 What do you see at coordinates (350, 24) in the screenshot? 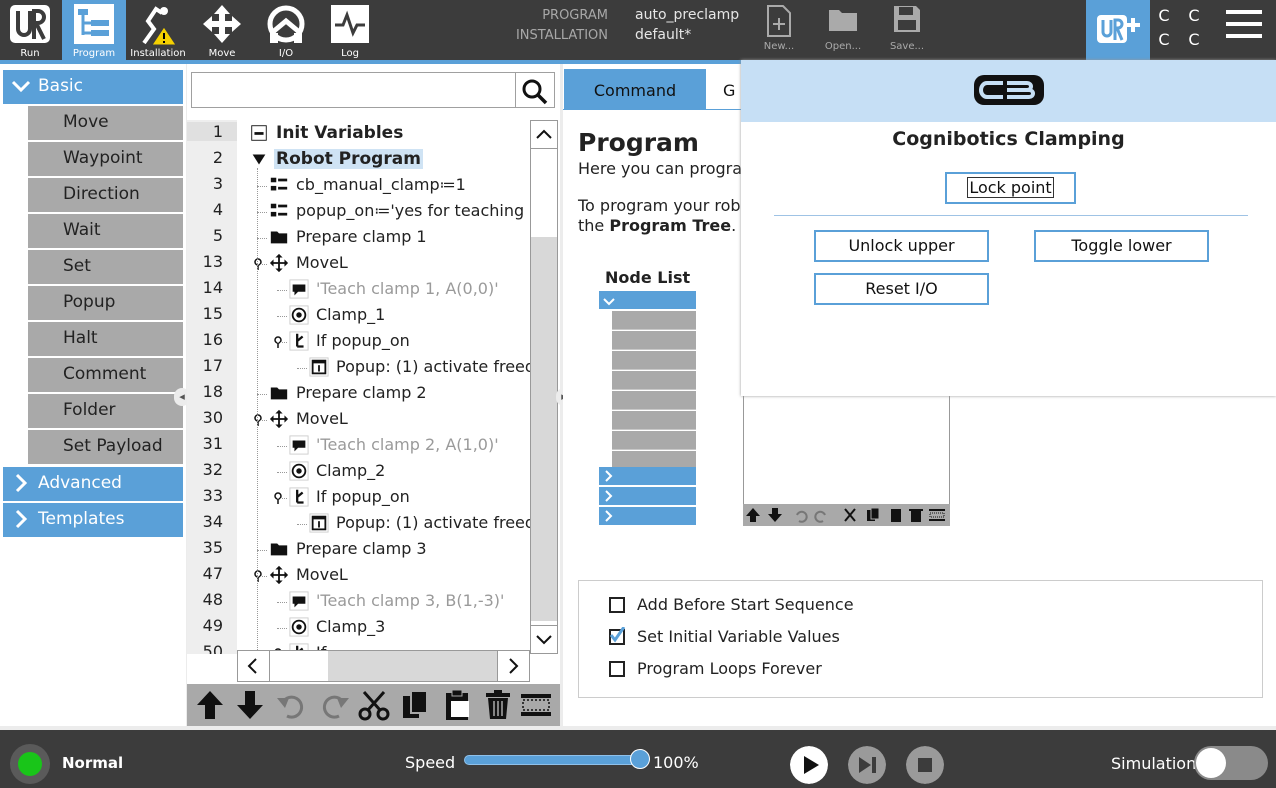
I see `log-pulse-icon` at bounding box center [350, 24].